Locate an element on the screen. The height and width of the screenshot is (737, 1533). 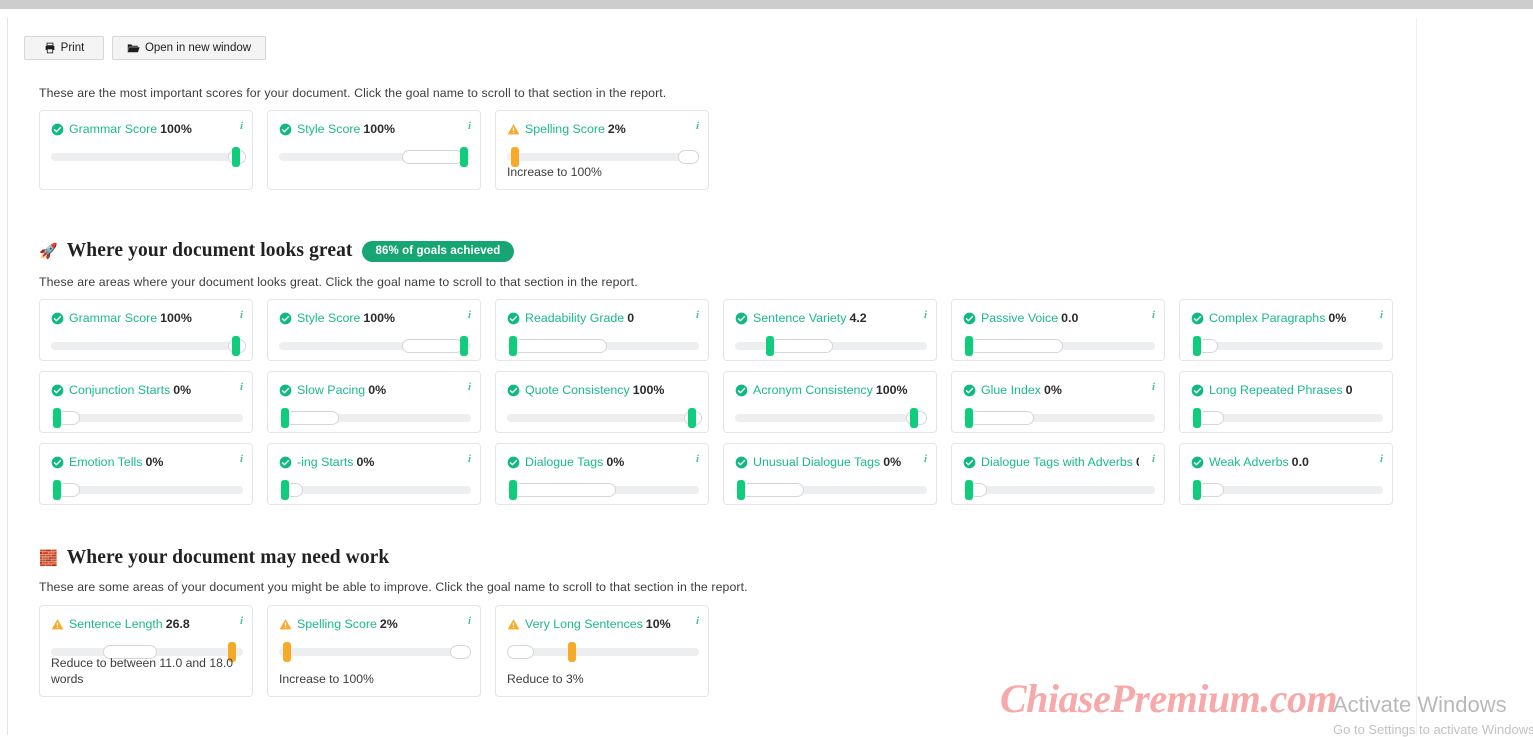
warning-triangle-icon is located at coordinates (57, 624).